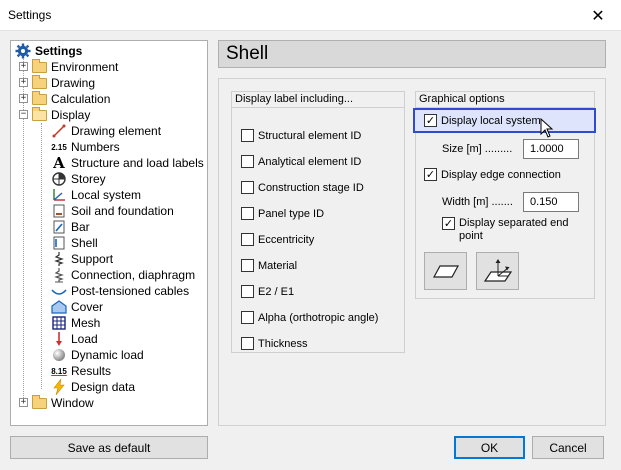 The height and width of the screenshot is (470, 621). Describe the element at coordinates (497, 271) in the screenshot. I see `plane-axes-button` at that location.